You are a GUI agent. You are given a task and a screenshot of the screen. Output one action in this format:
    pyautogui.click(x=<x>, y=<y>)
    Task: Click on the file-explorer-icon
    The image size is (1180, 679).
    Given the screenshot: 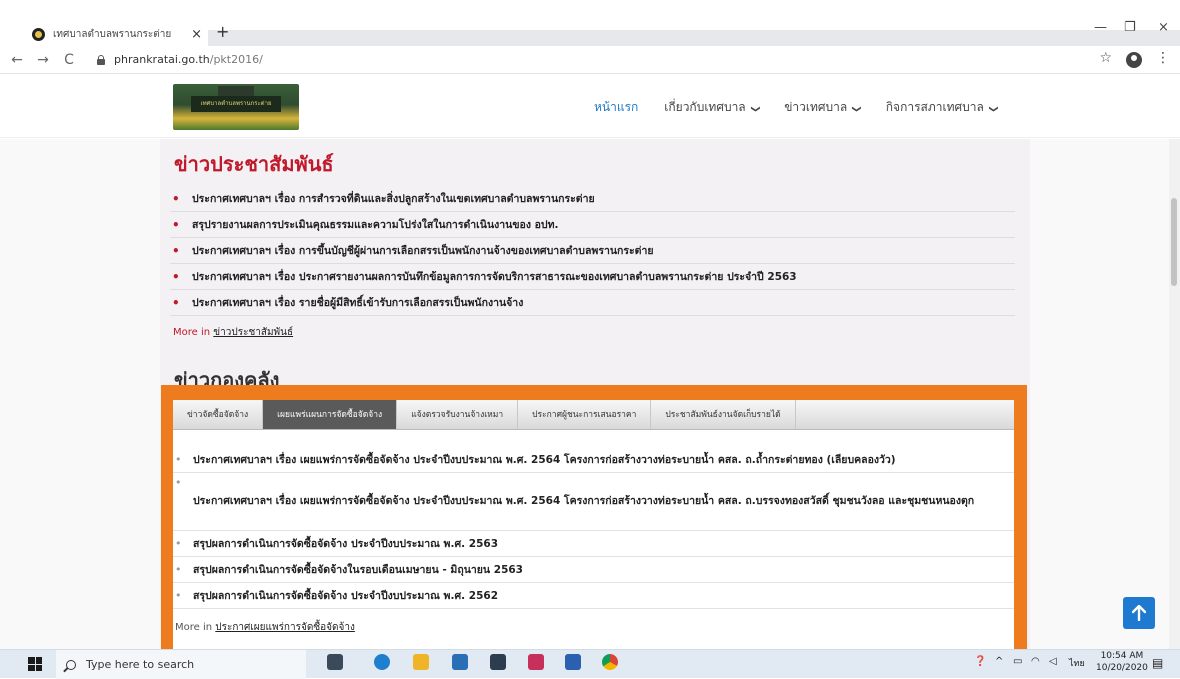 What is the action you would take?
    pyautogui.click(x=421, y=662)
    